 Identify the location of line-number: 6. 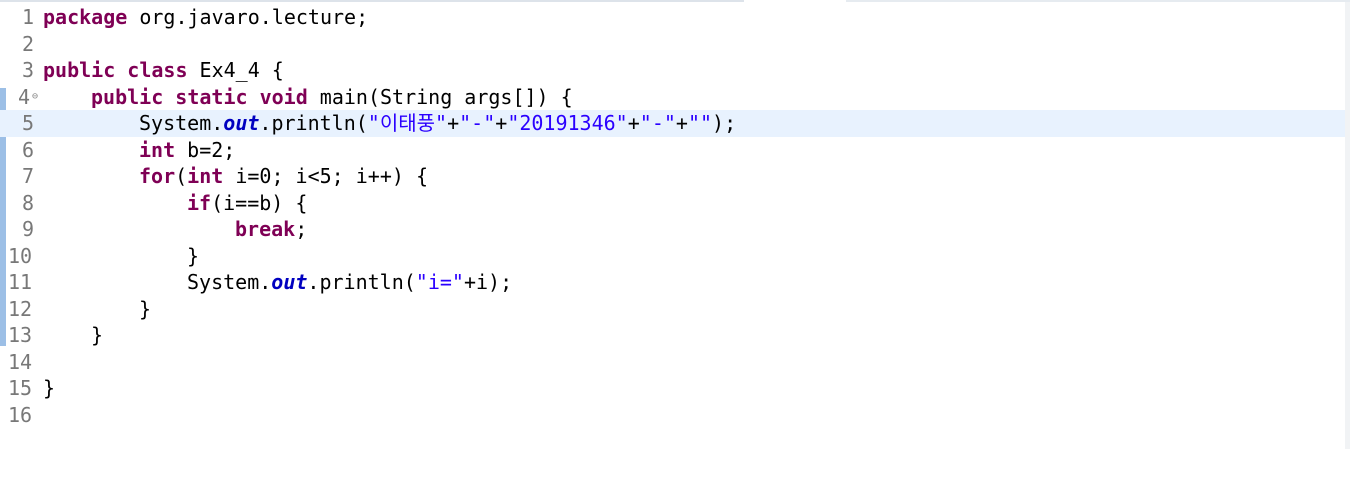
(27, 149).